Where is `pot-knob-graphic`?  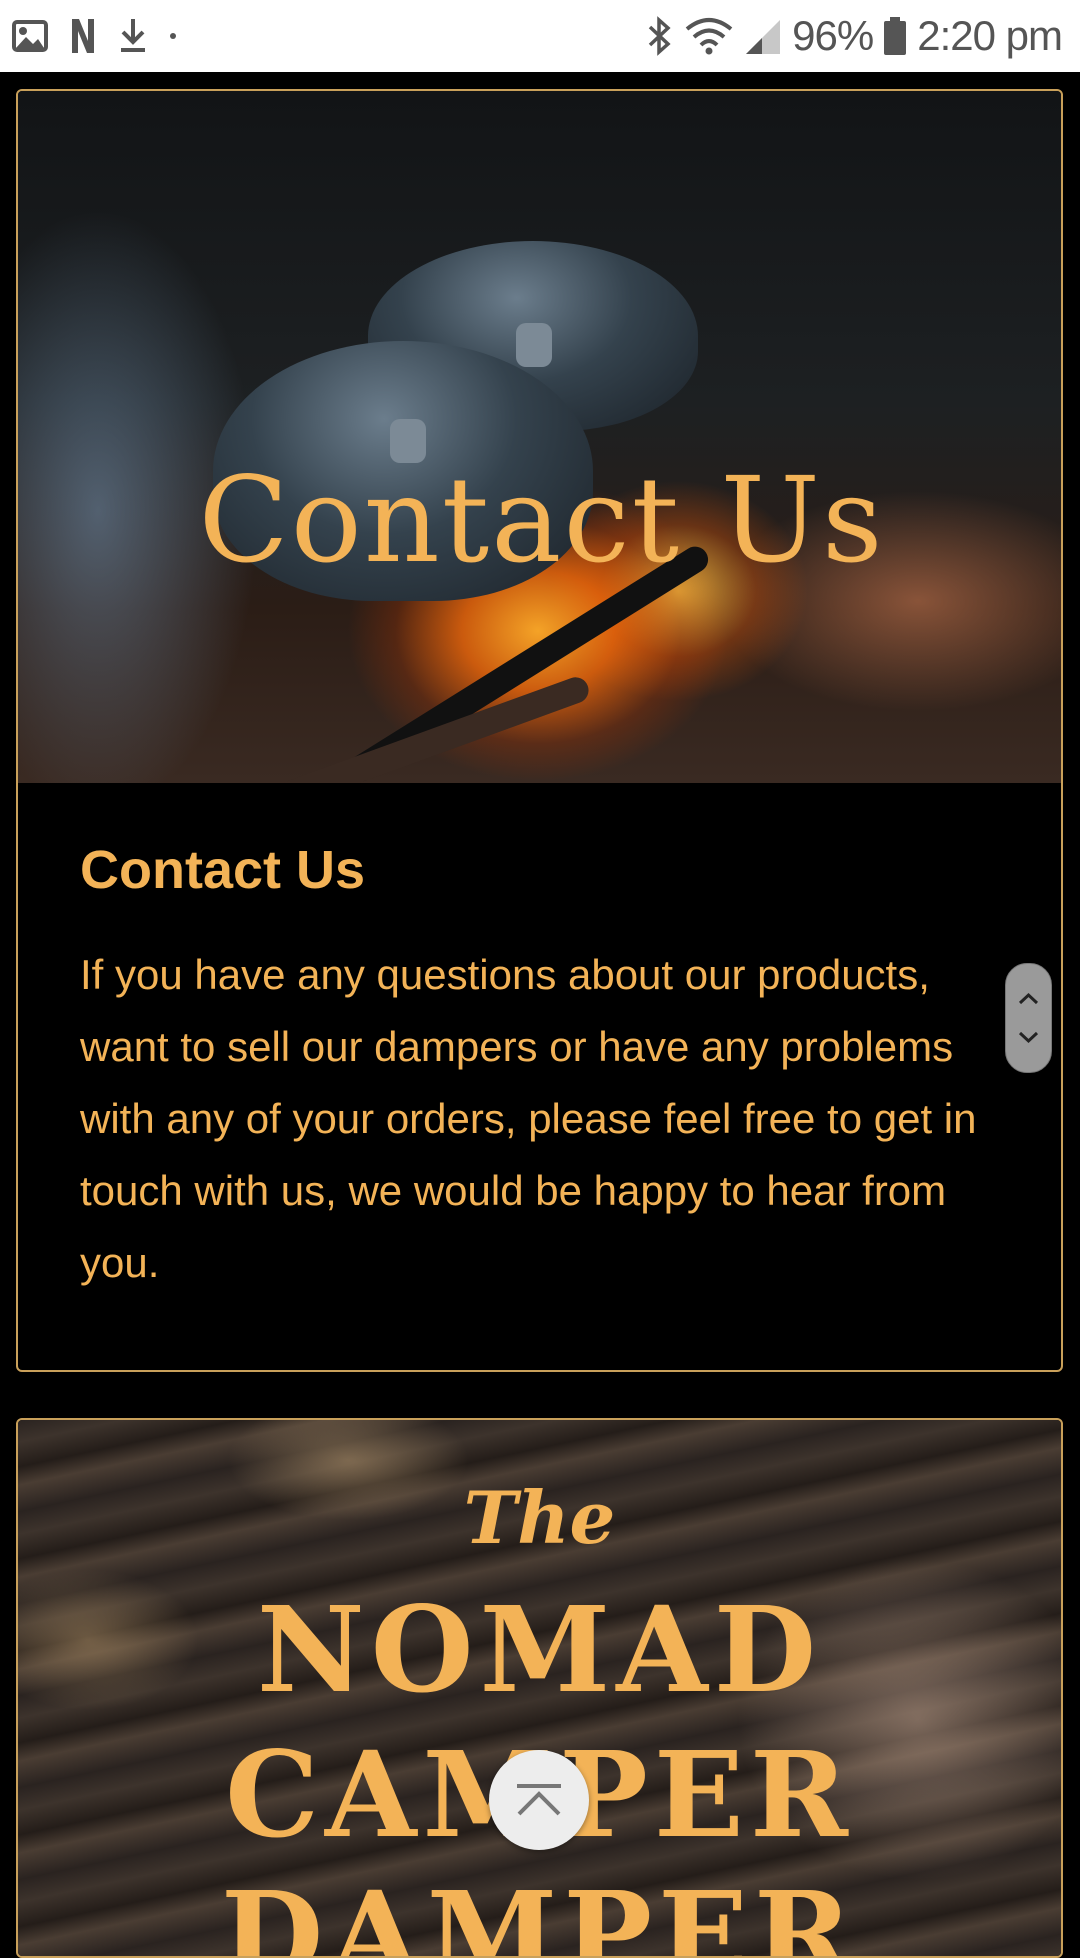
pot-knob-graphic is located at coordinates (534, 345).